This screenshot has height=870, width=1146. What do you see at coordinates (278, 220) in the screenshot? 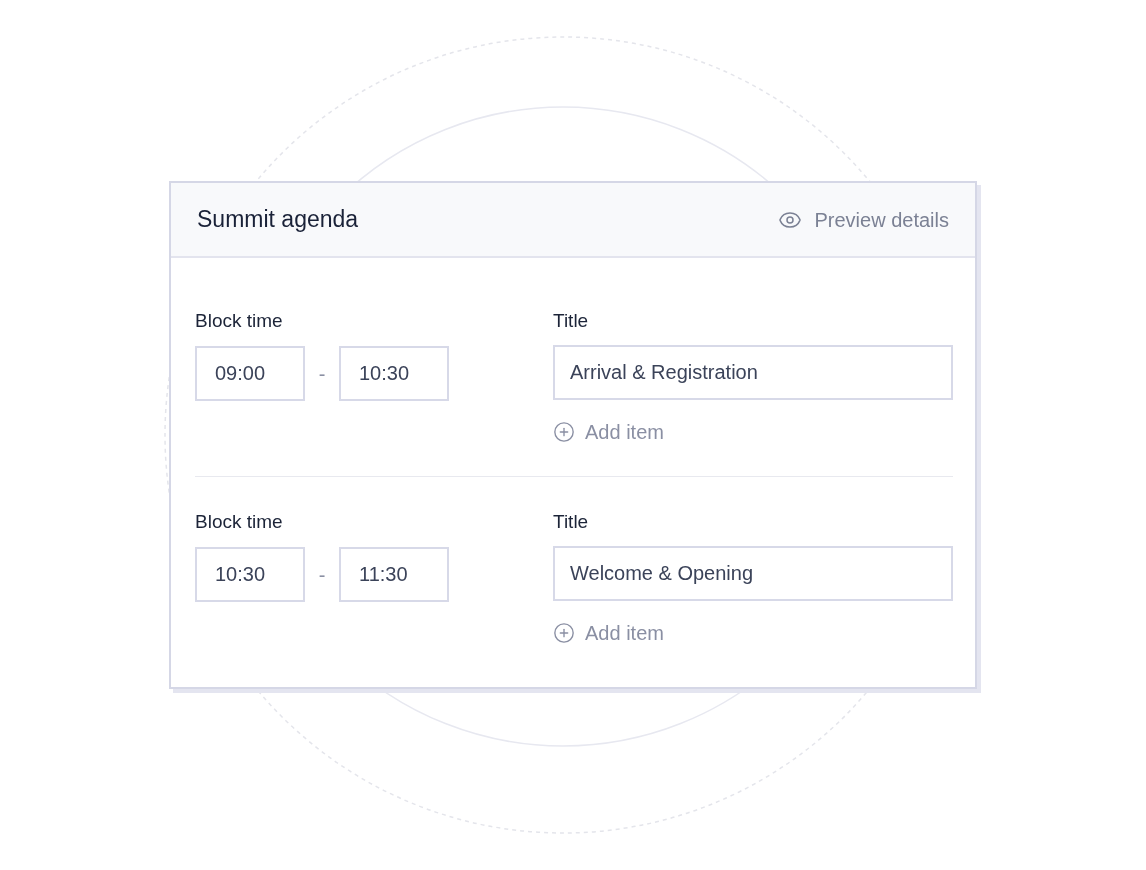
I see `card-title: Summit agenda` at bounding box center [278, 220].